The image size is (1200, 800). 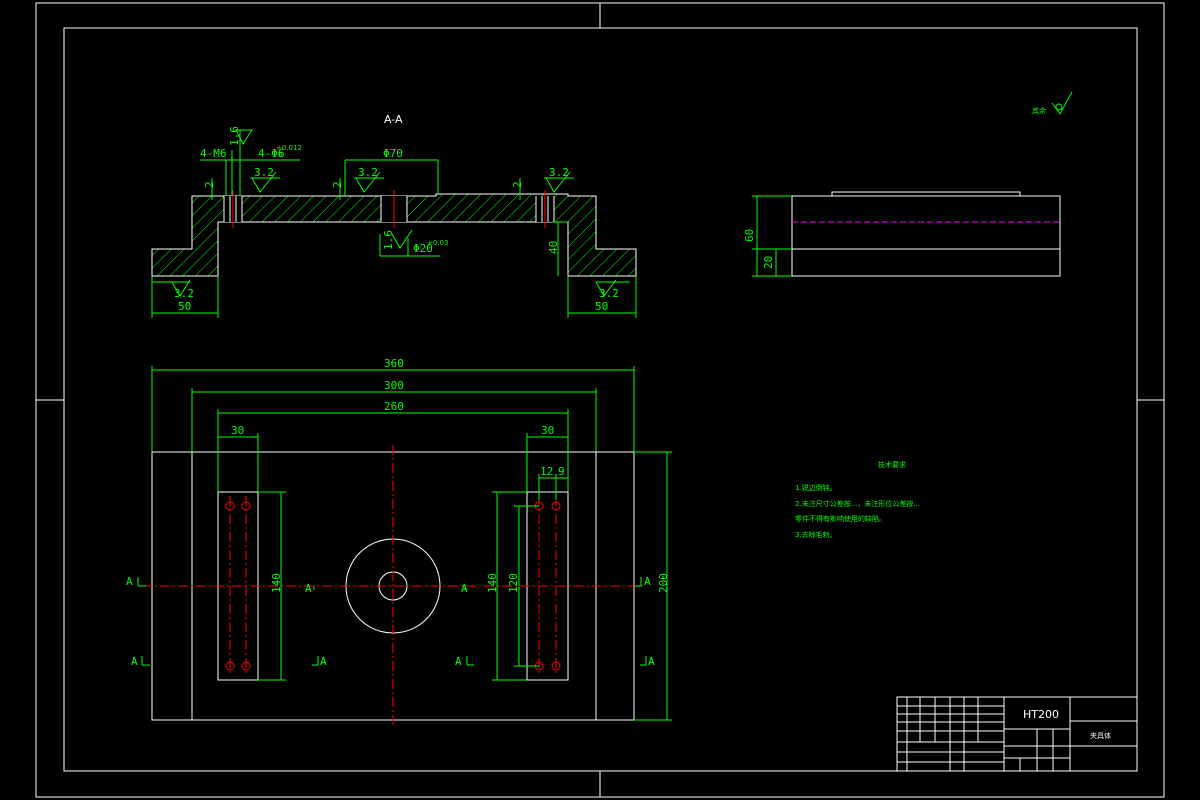 I want to click on dim-260: 260, so click(x=394, y=406).